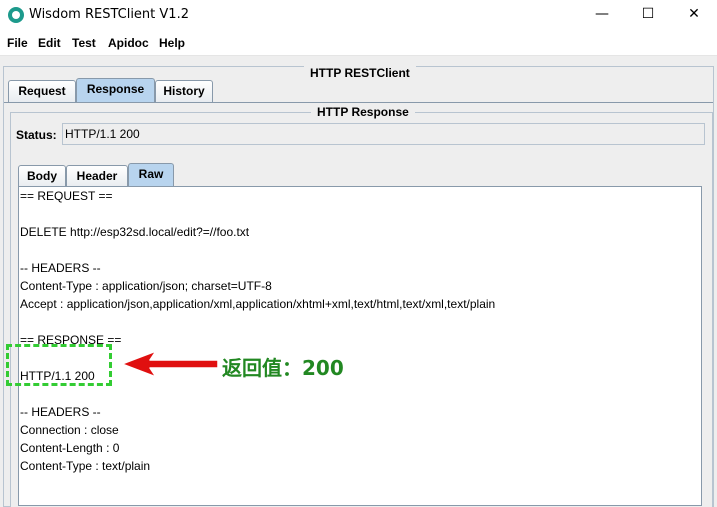 Image resolution: width=717 pixels, height=507 pixels. I want to click on window-title: Wisdom RESTClient V1.2, so click(109, 14).